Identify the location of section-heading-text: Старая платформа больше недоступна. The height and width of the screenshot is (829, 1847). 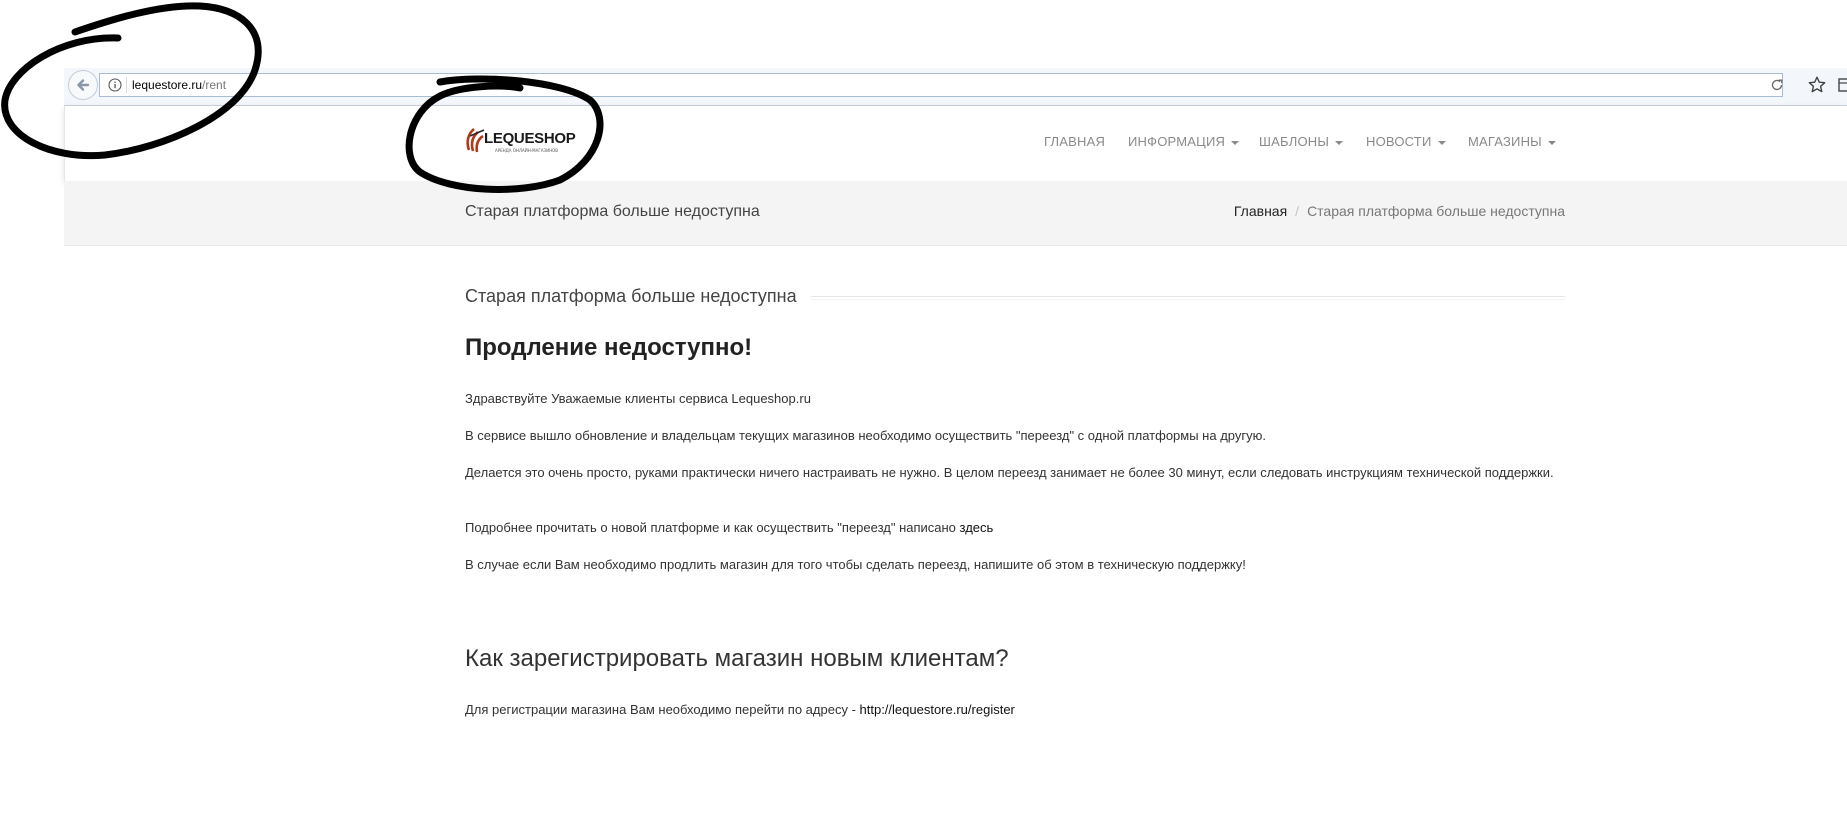
(638, 296).